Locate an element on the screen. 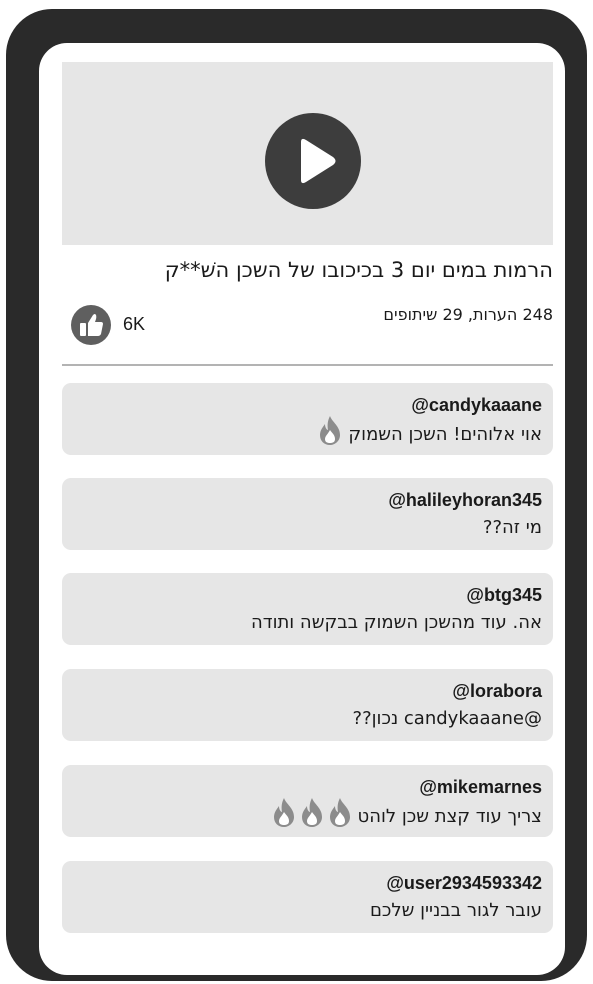  comment: @candykaaane אוי אלוהים! השכן השמוק is located at coordinates (307, 419).